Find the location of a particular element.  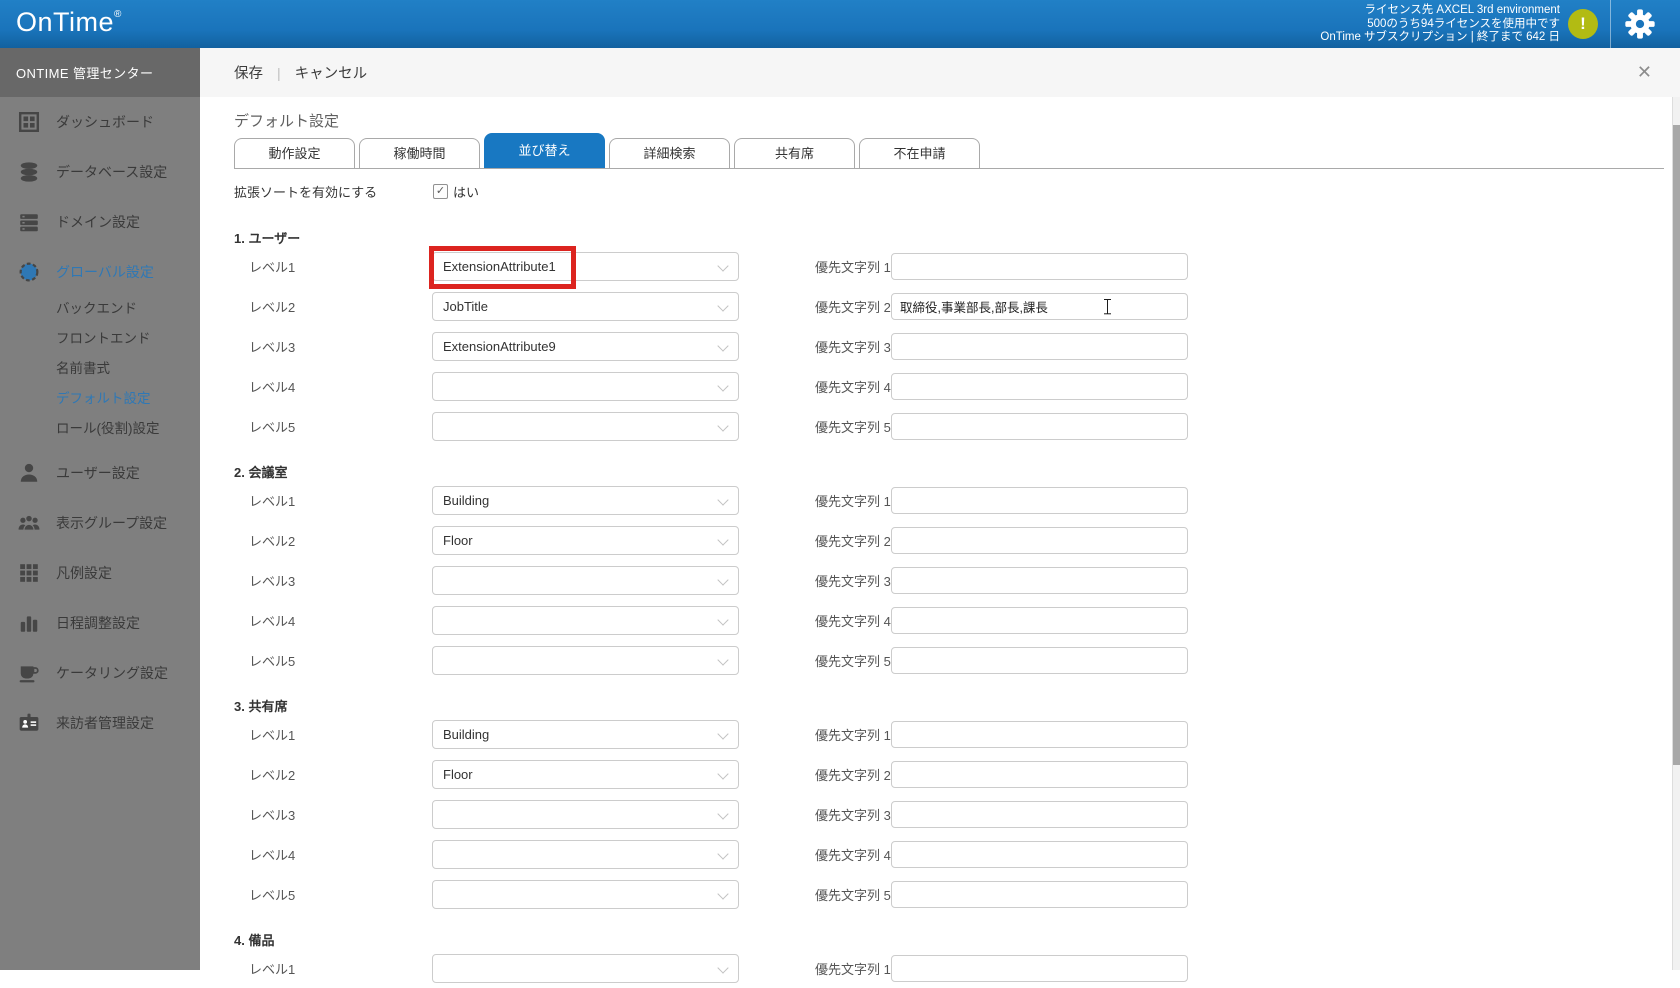

sidebar-item-catering: ケータリング設定 is located at coordinates (100, 673).